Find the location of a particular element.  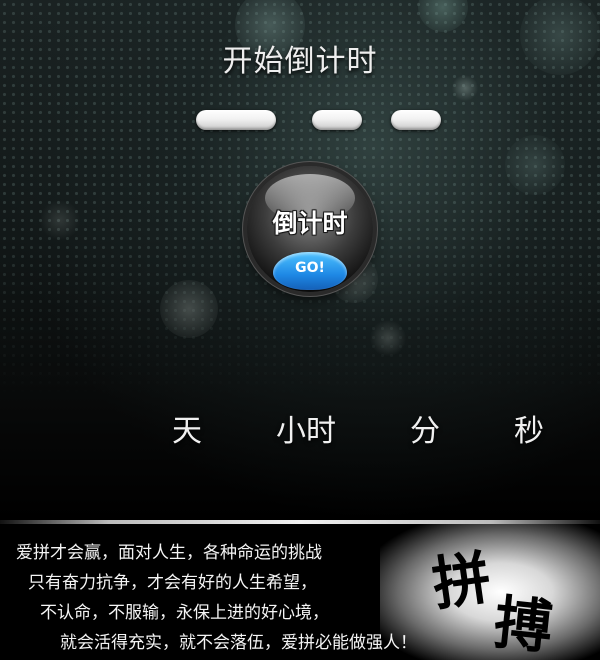

go-button: GO! is located at coordinates (310, 271).